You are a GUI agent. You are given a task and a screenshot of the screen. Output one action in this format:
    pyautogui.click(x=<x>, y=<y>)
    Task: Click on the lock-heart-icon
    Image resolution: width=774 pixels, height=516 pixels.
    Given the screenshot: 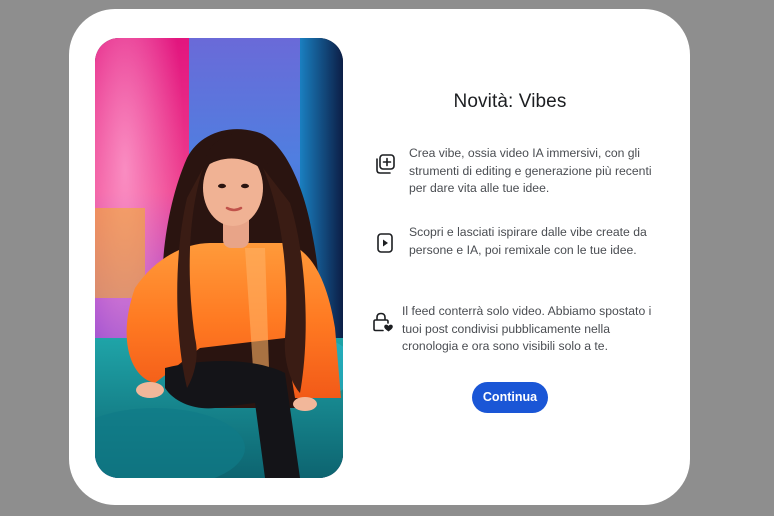 What is the action you would take?
    pyautogui.click(x=383, y=323)
    